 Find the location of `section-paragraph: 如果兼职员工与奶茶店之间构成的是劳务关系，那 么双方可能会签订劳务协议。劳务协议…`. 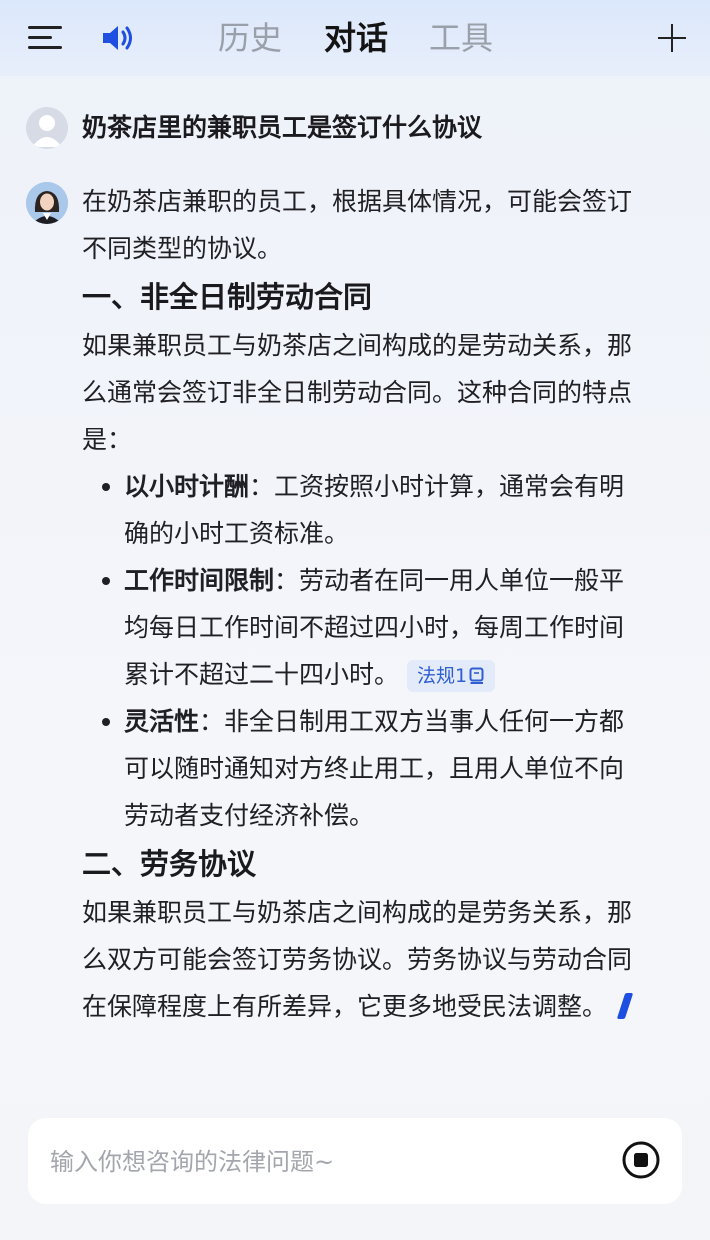

section-paragraph: 如果兼职员工与奶茶店之间构成的是劳务关系，那 么双方可能会签订劳务协议。劳务协议… is located at coordinates (358, 959).